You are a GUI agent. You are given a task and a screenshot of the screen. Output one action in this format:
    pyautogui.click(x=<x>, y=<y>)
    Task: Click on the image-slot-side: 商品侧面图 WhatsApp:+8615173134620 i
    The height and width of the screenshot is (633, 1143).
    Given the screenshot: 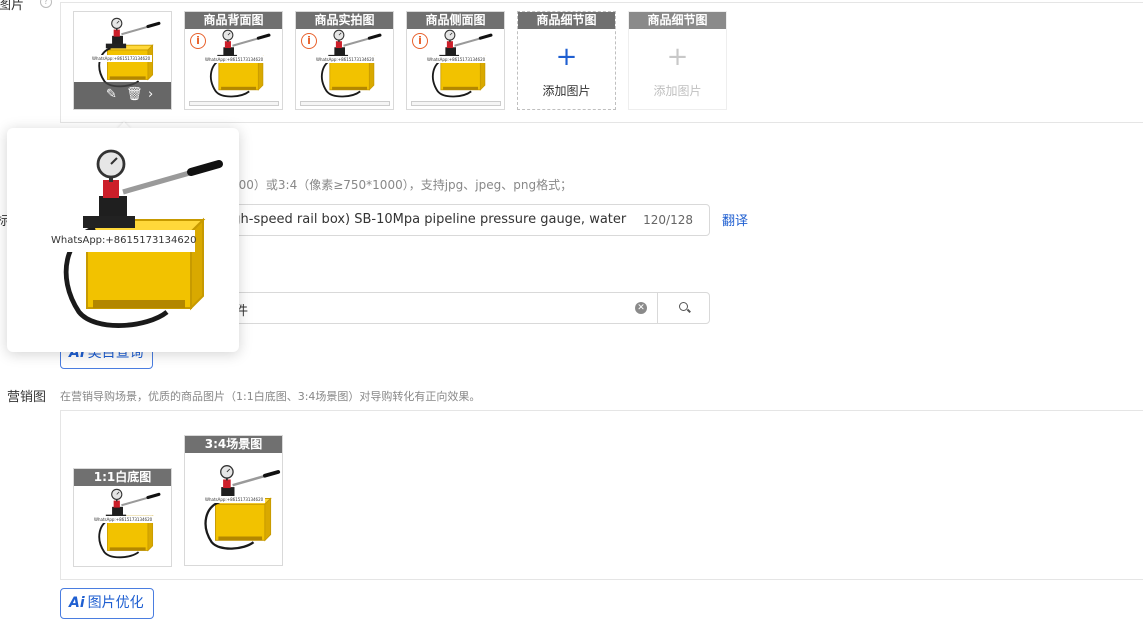 What is the action you would take?
    pyautogui.click(x=455, y=60)
    